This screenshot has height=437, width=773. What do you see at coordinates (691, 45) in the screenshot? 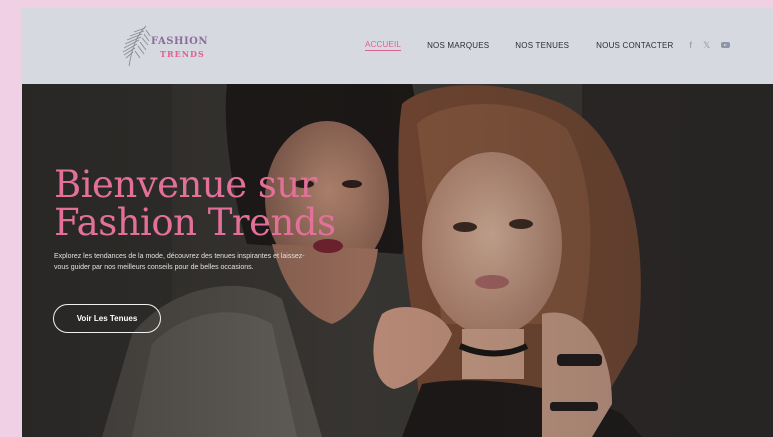
I see `facebook-icon: f` at bounding box center [691, 45].